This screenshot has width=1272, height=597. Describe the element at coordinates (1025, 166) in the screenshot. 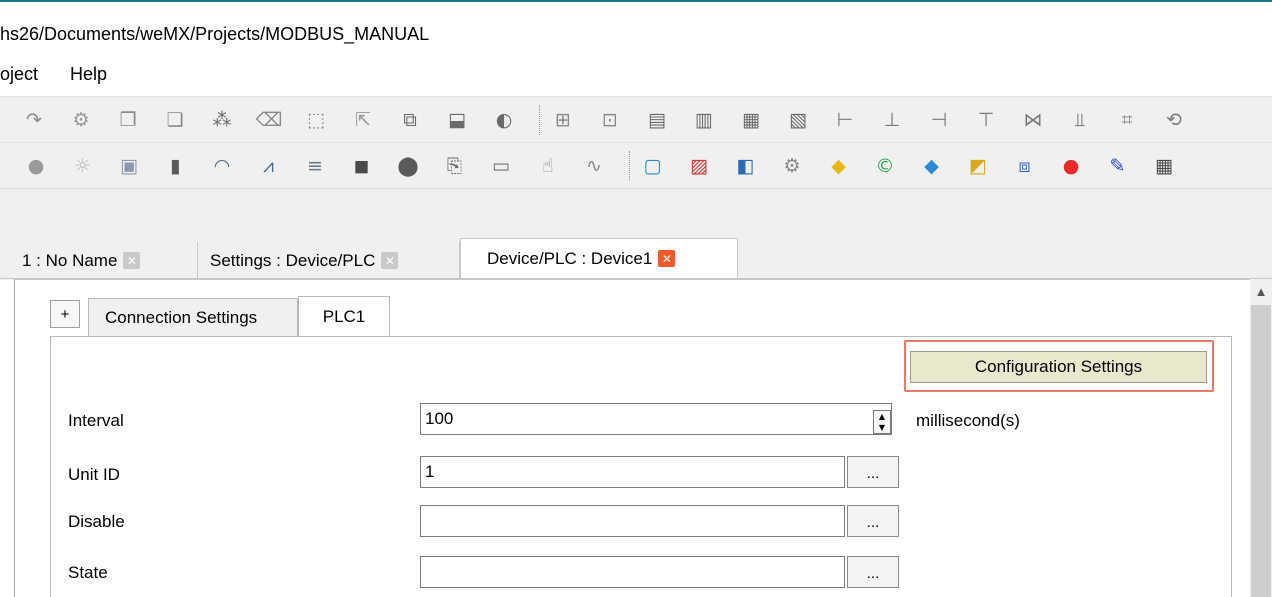

I see `network-icon: ⧈` at that location.